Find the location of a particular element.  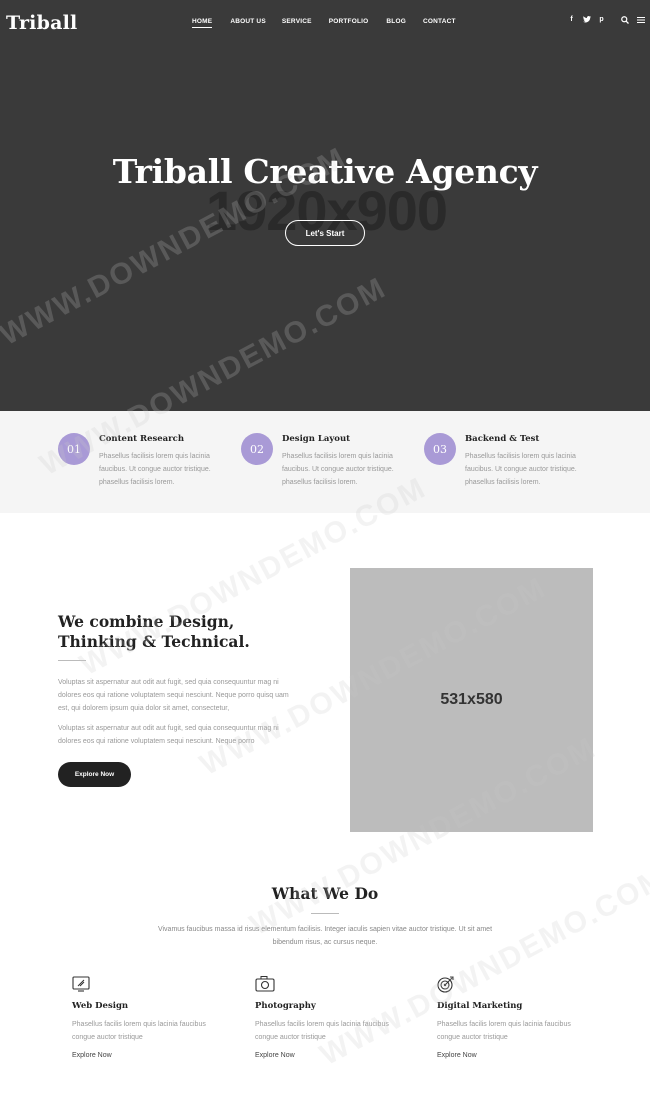

social-links: f p is located at coordinates (586, 20).